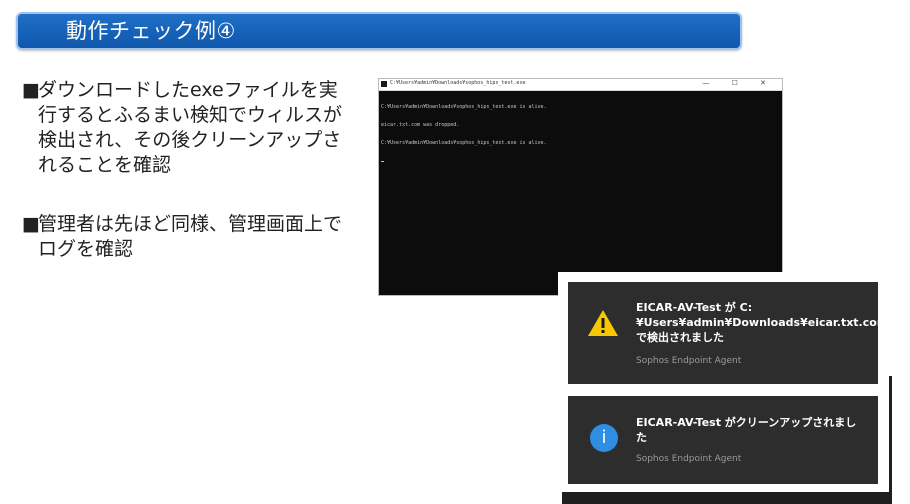 Image resolution: width=910 pixels, height=504 pixels. I want to click on slide-title-bar: 動作チェック例④, so click(379, 31).